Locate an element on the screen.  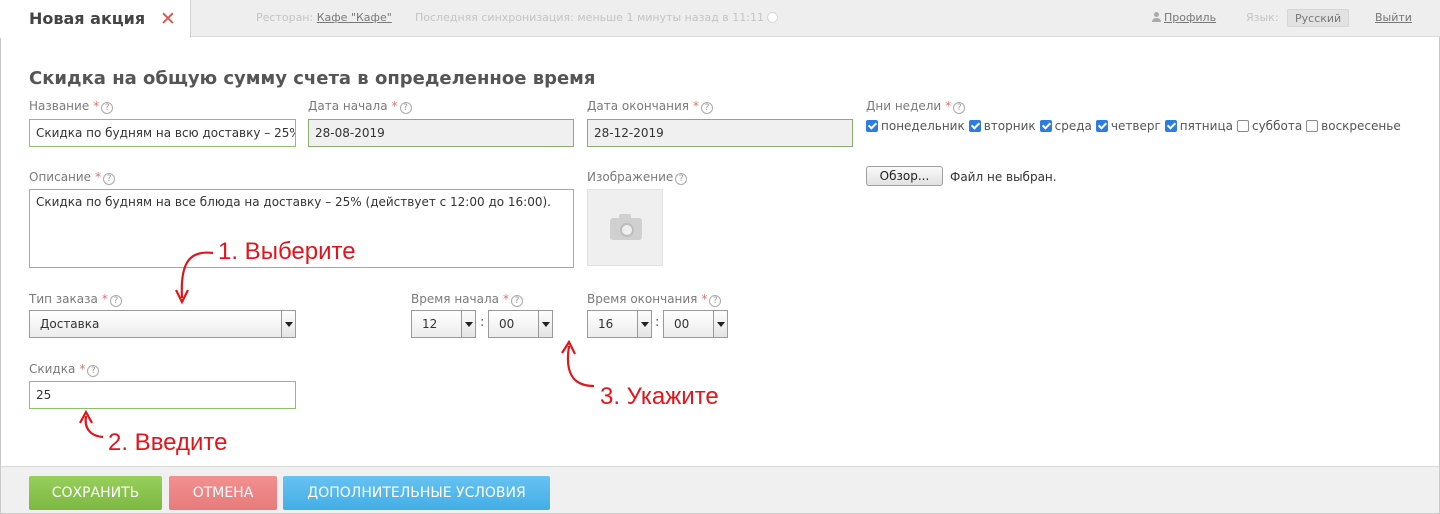
cancel-button: ОТМЕНА is located at coordinates (223, 493).